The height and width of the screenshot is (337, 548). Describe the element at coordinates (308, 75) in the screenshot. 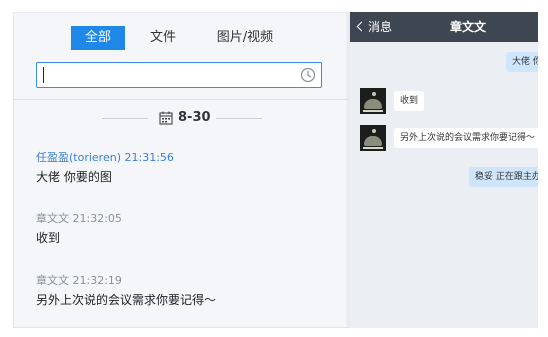

I see `clock-icon` at that location.